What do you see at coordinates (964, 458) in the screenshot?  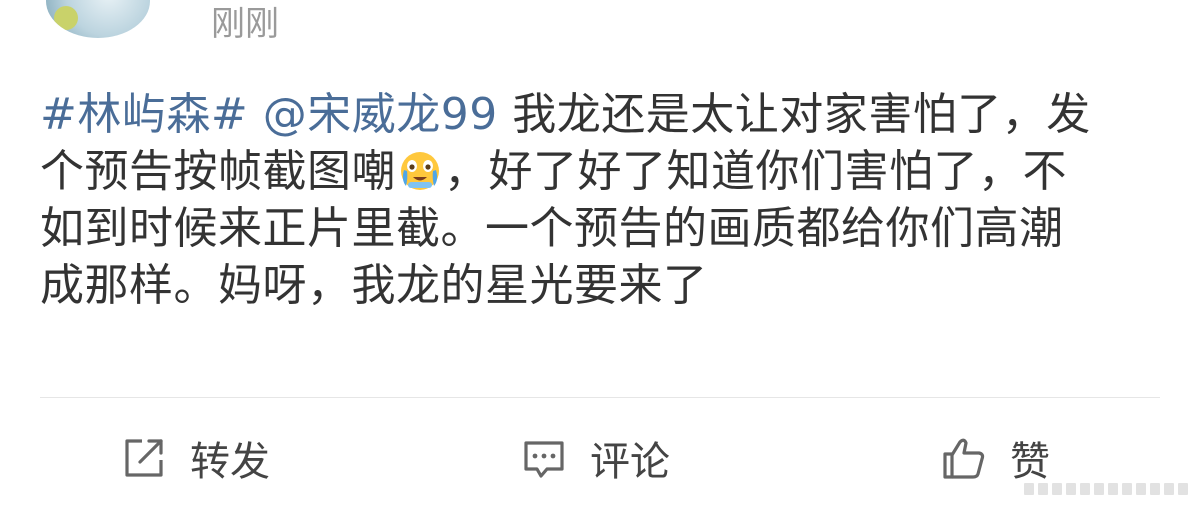 I see `thumbs-up-icon` at bounding box center [964, 458].